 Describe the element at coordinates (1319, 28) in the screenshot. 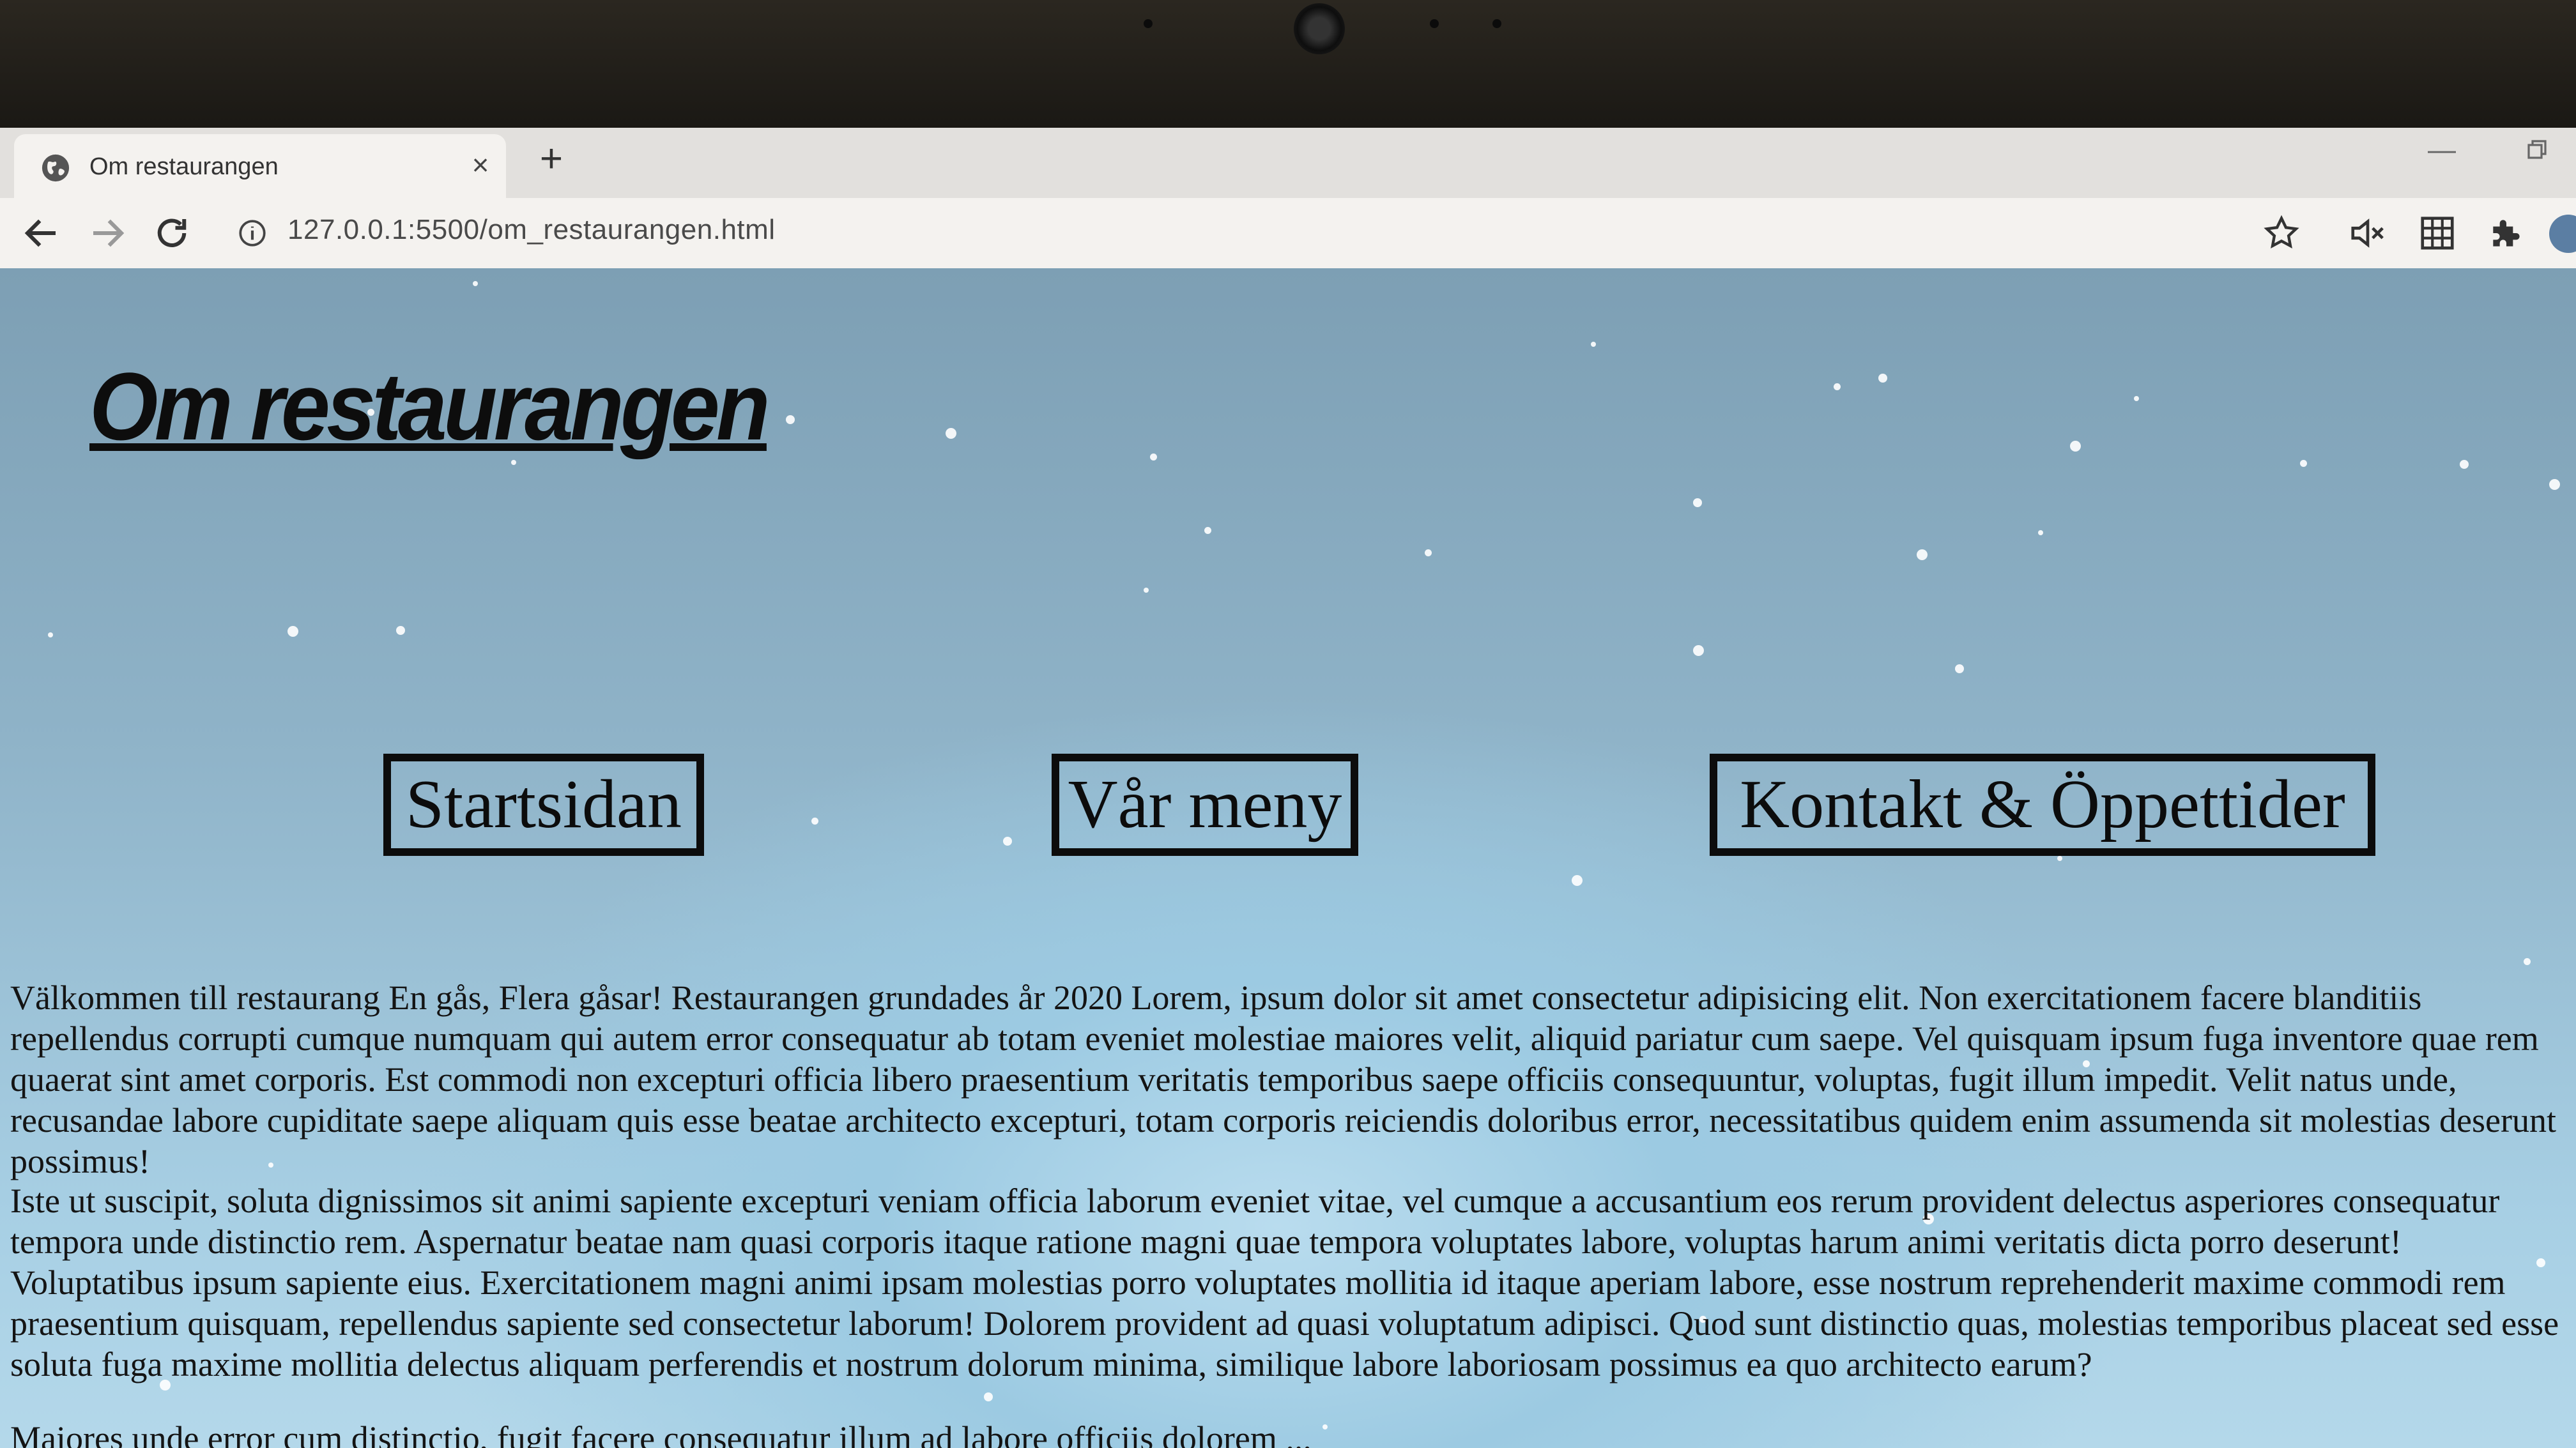

I see `webcam-lens` at that location.